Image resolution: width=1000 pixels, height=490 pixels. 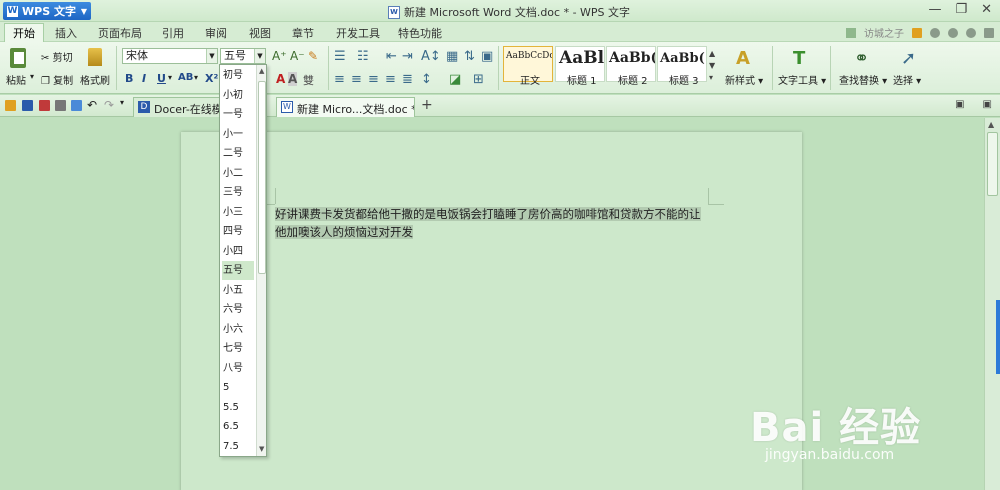 What do you see at coordinates (345, 107) in the screenshot?
I see `tab-current-document: W 新建 Micro...文档.doc * ✕` at bounding box center [345, 107].